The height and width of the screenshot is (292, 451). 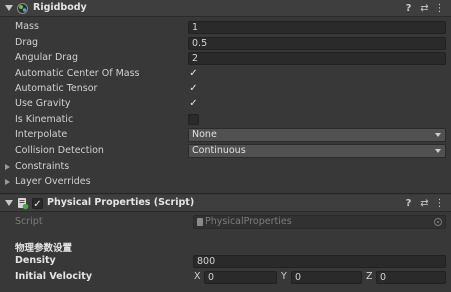 What do you see at coordinates (225, 104) in the screenshot?
I see `use-gravity-row: Use Gravity ✓` at bounding box center [225, 104].